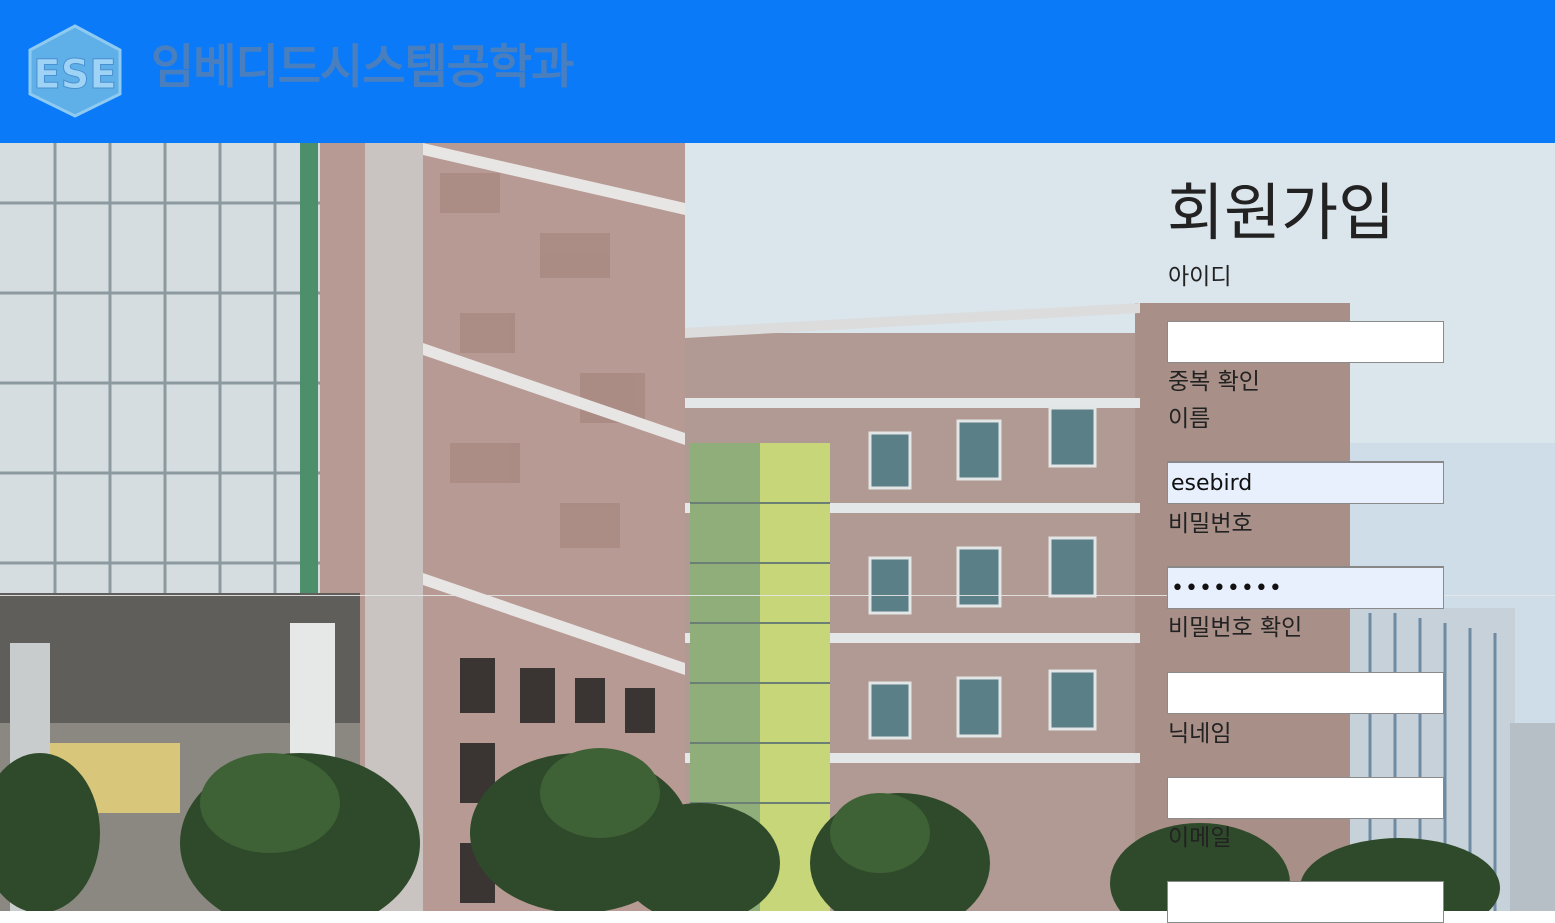 This screenshot has width=1555, height=923. Describe the element at coordinates (1210, 524) in the screenshot. I see `password-label: 비밀번호` at that location.